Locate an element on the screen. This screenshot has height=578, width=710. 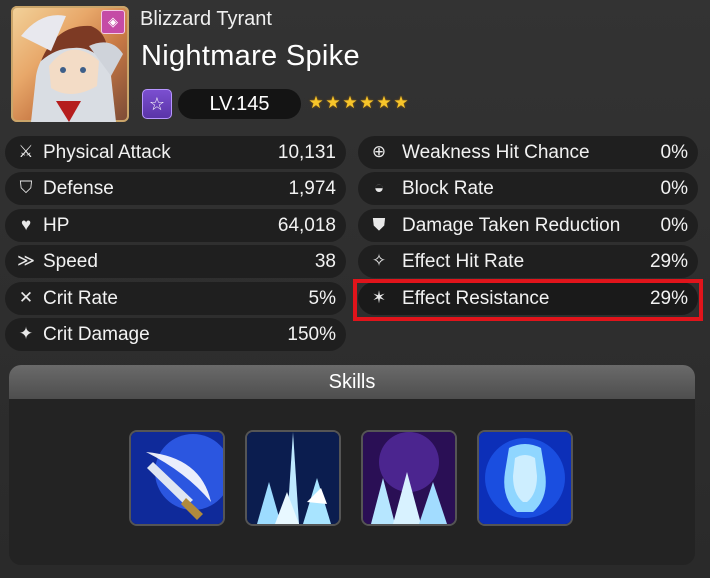
stat-label: Block Rate is located at coordinates (448, 188).